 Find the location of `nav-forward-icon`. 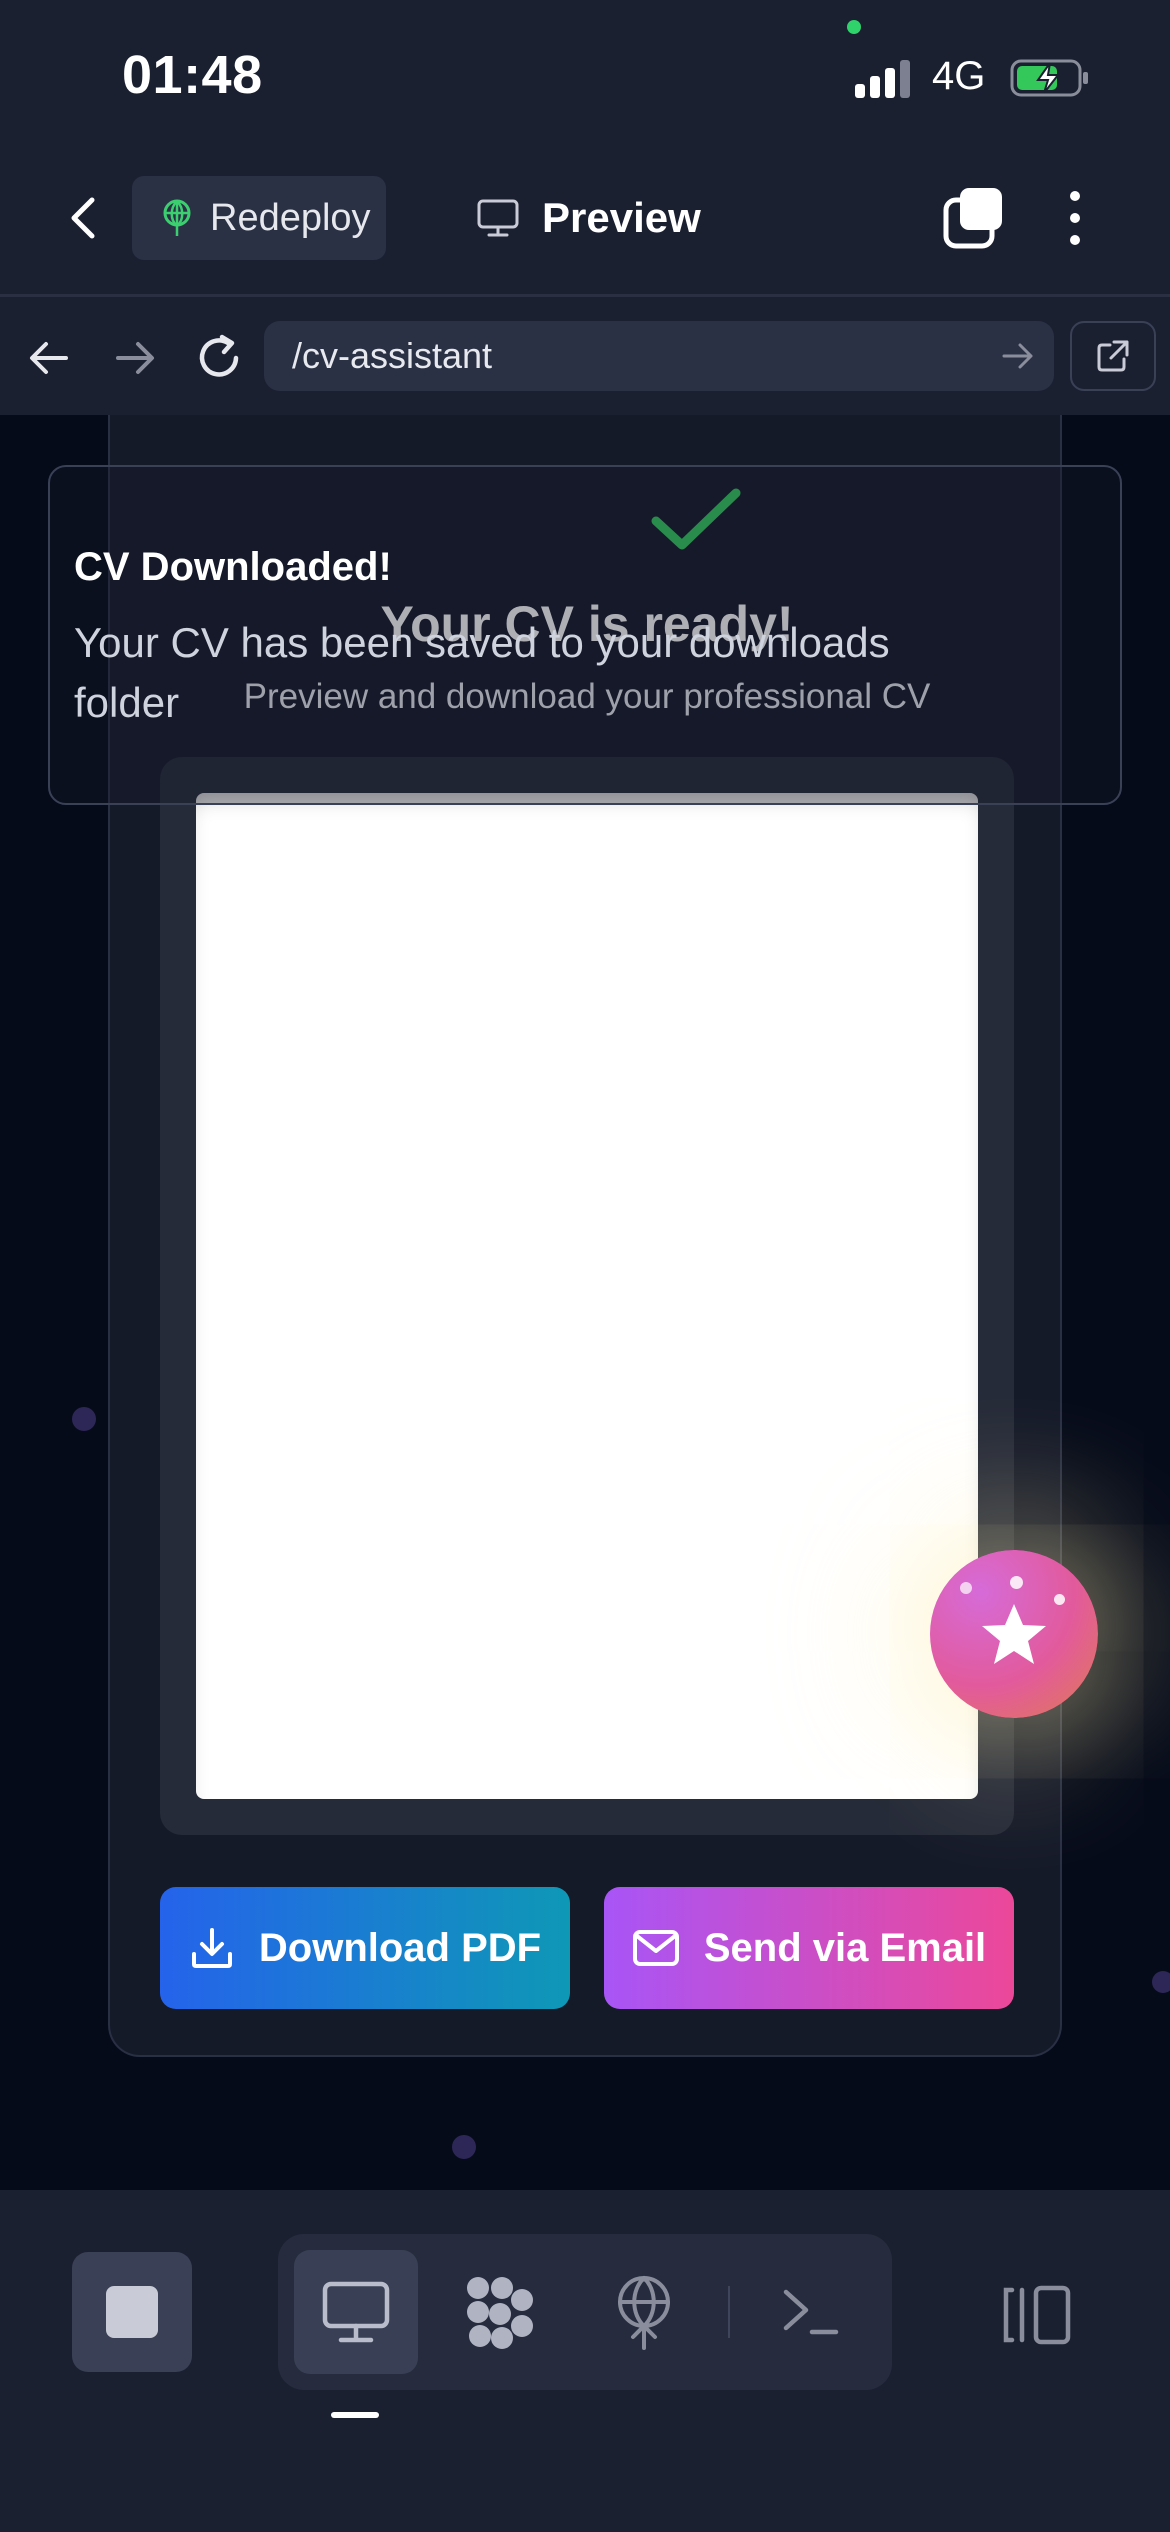

nav-forward-icon is located at coordinates (135, 358).